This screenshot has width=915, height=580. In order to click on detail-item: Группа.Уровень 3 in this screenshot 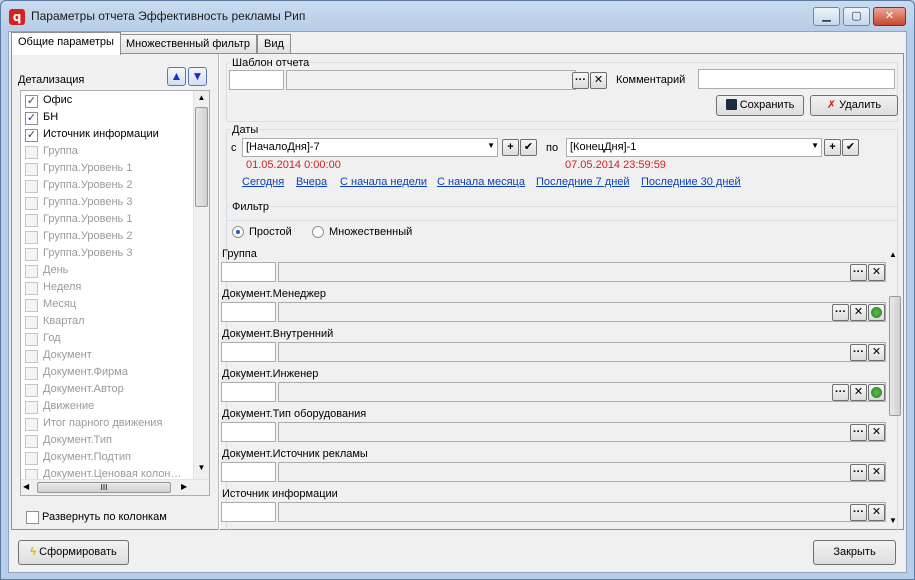, I will do `click(103, 254)`.